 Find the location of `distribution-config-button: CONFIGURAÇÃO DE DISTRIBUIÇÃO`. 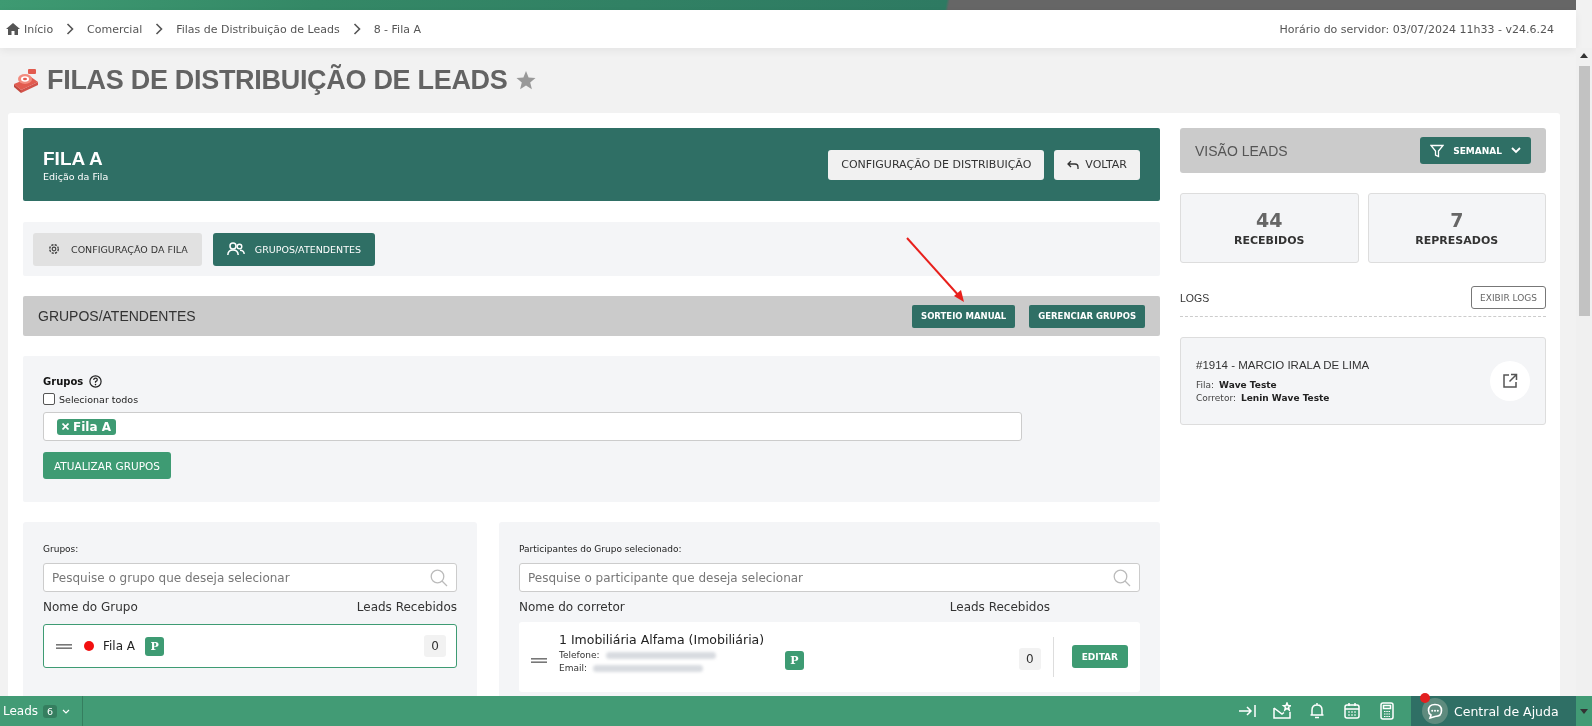

distribution-config-button: CONFIGURAÇÃO DE DISTRIBUIÇÃO is located at coordinates (936, 164).